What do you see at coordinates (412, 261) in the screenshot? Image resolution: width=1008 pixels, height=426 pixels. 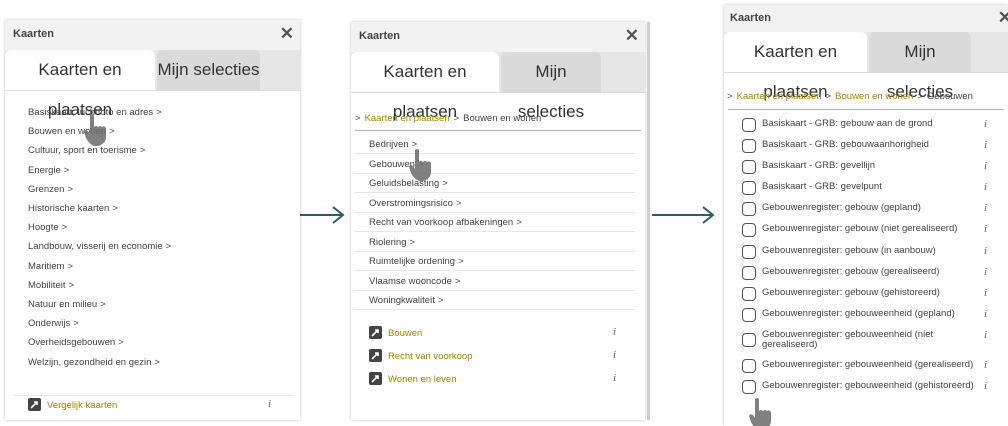 I see `category-label: Ruimtelijke ordening` at bounding box center [412, 261].